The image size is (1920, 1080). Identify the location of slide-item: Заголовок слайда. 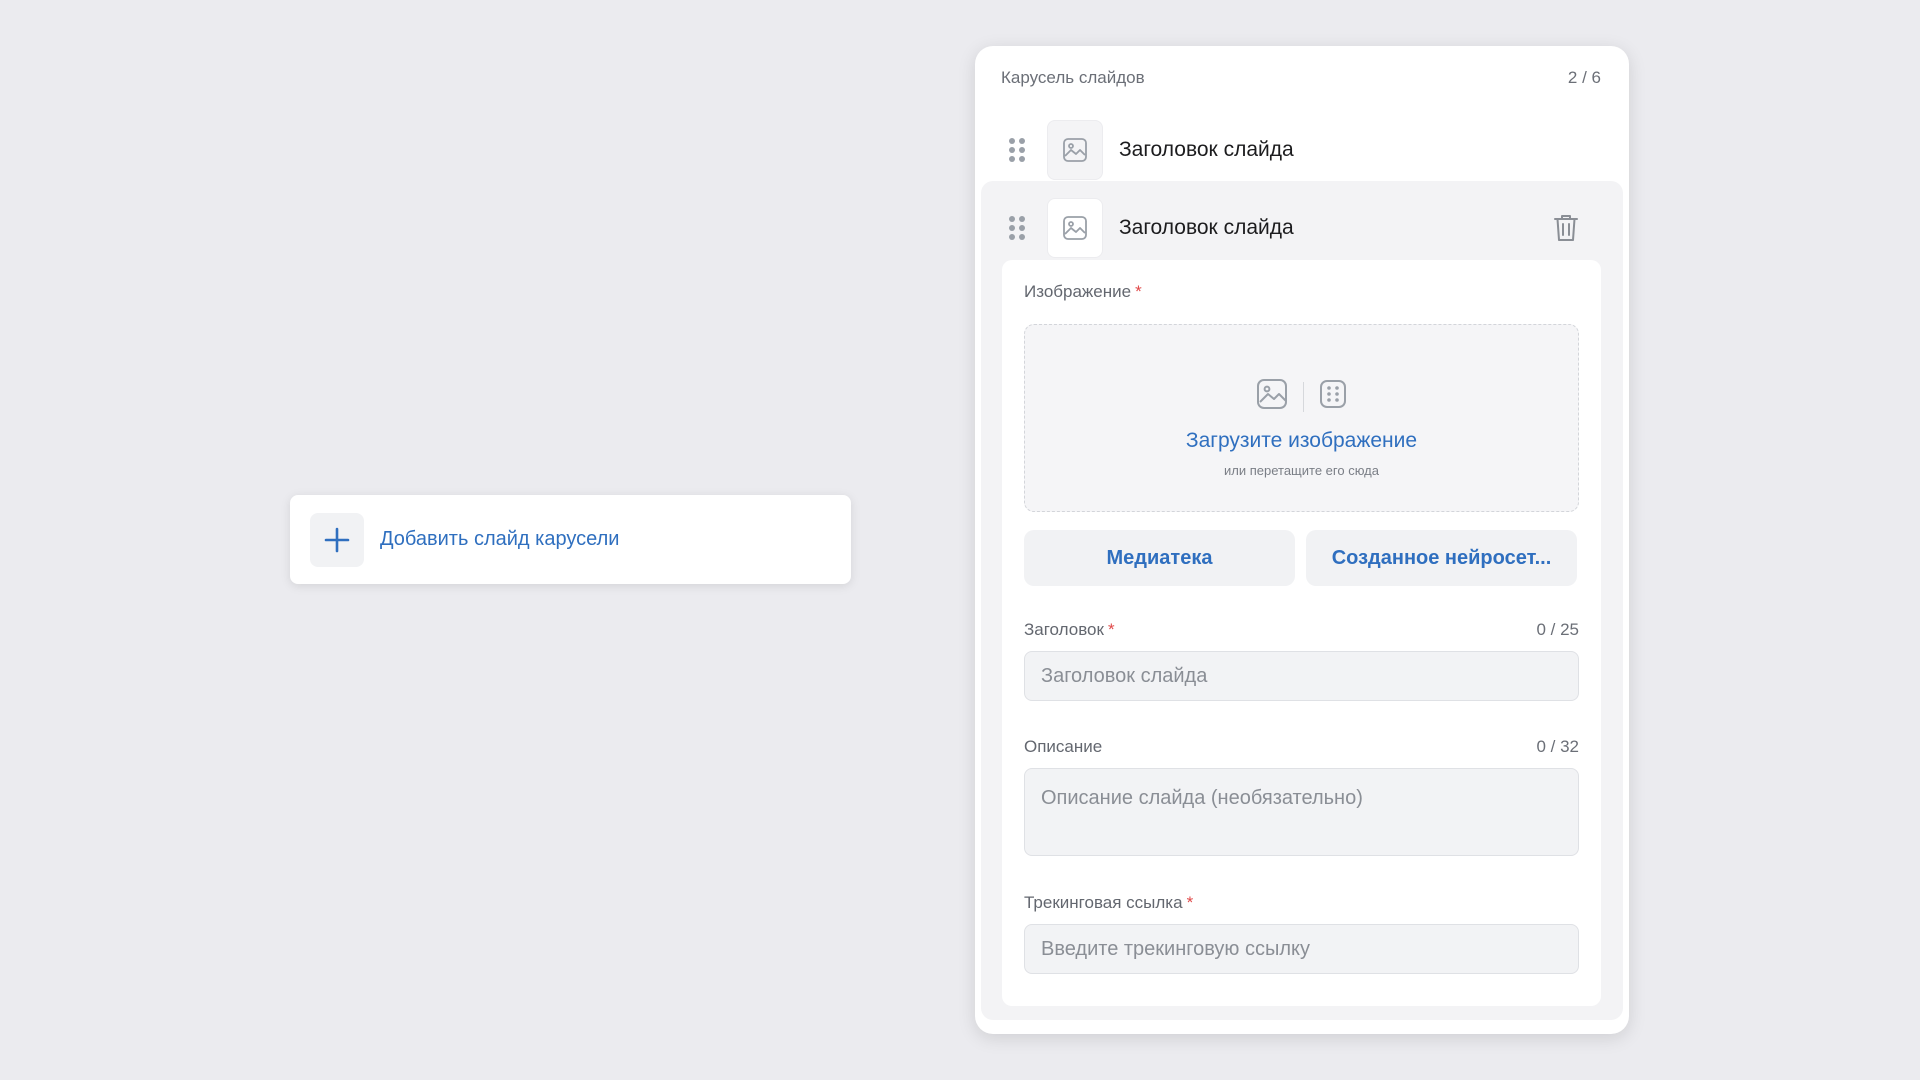
(1302, 150).